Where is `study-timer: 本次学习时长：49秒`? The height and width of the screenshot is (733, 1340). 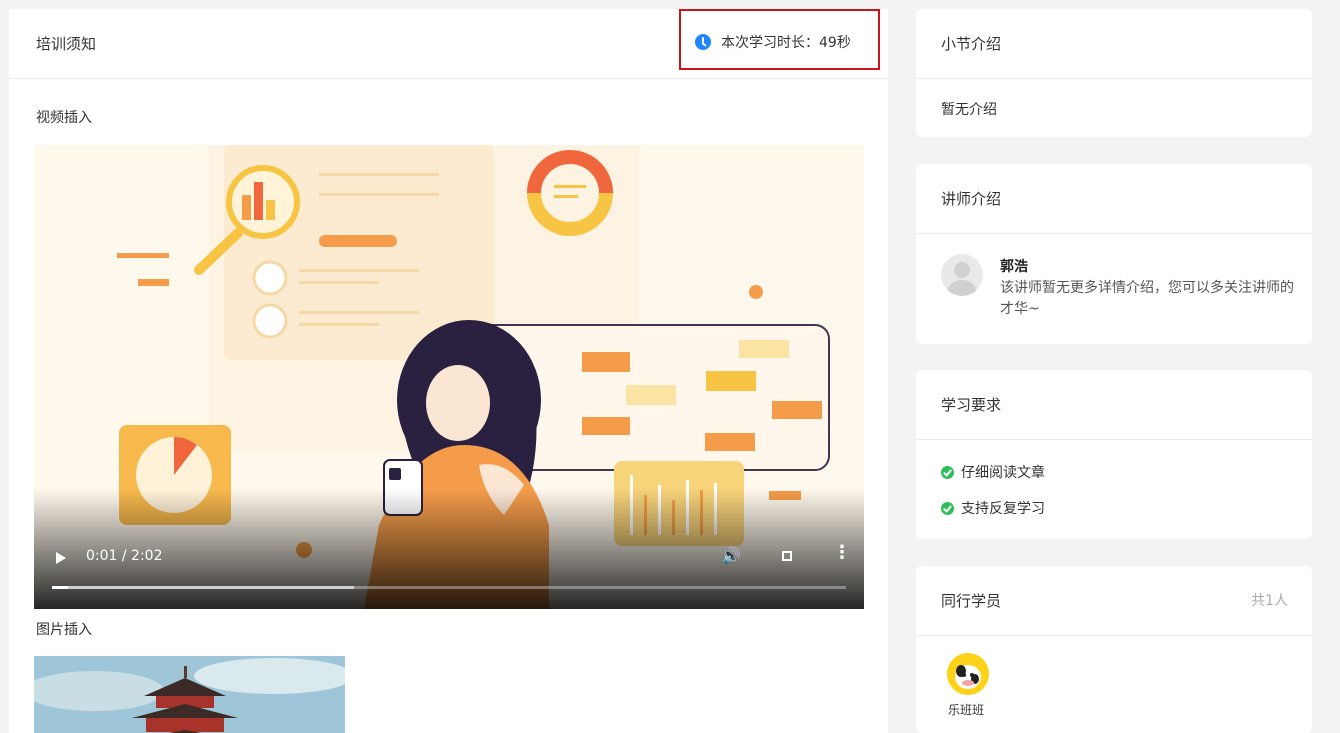 study-timer: 本次学习时长：49秒 is located at coordinates (779, 39).